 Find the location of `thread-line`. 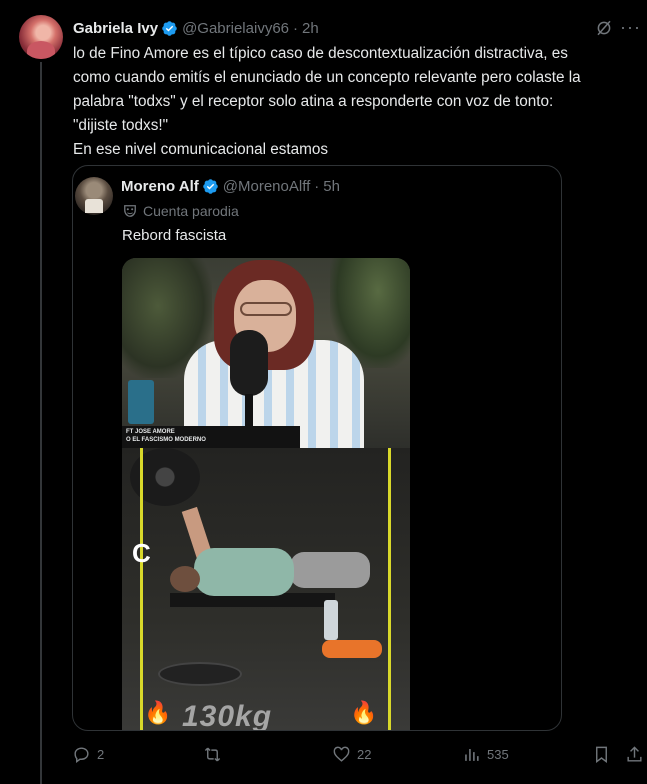

thread-line is located at coordinates (41, 423).